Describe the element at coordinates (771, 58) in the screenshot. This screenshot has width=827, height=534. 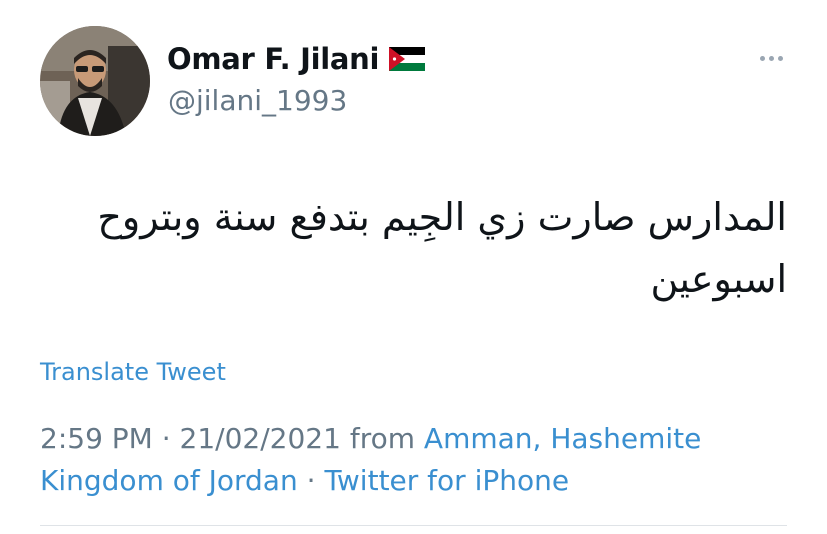
I see `more-options-icon` at that location.